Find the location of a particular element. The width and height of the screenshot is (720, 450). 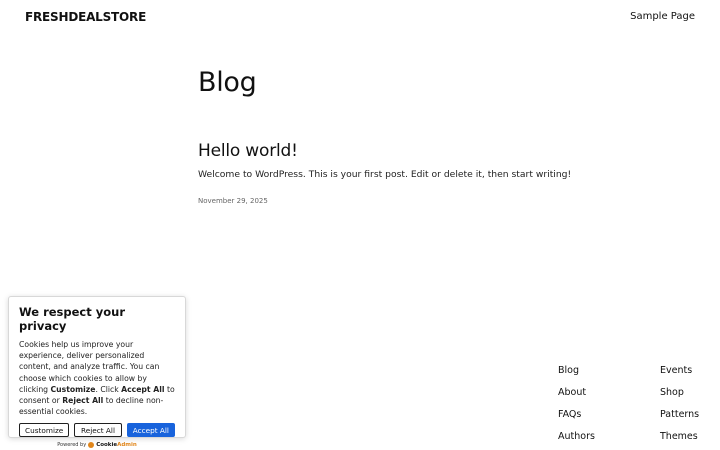

cookie-icon is located at coordinates (91, 445).